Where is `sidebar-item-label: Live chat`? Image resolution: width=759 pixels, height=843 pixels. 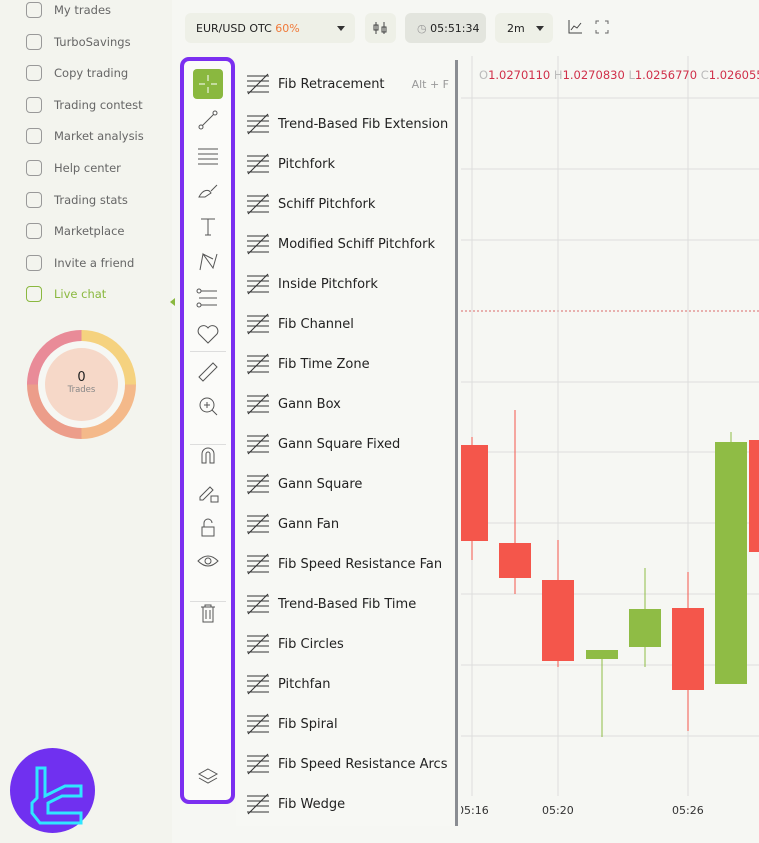 sidebar-item-label: Live chat is located at coordinates (80, 294).